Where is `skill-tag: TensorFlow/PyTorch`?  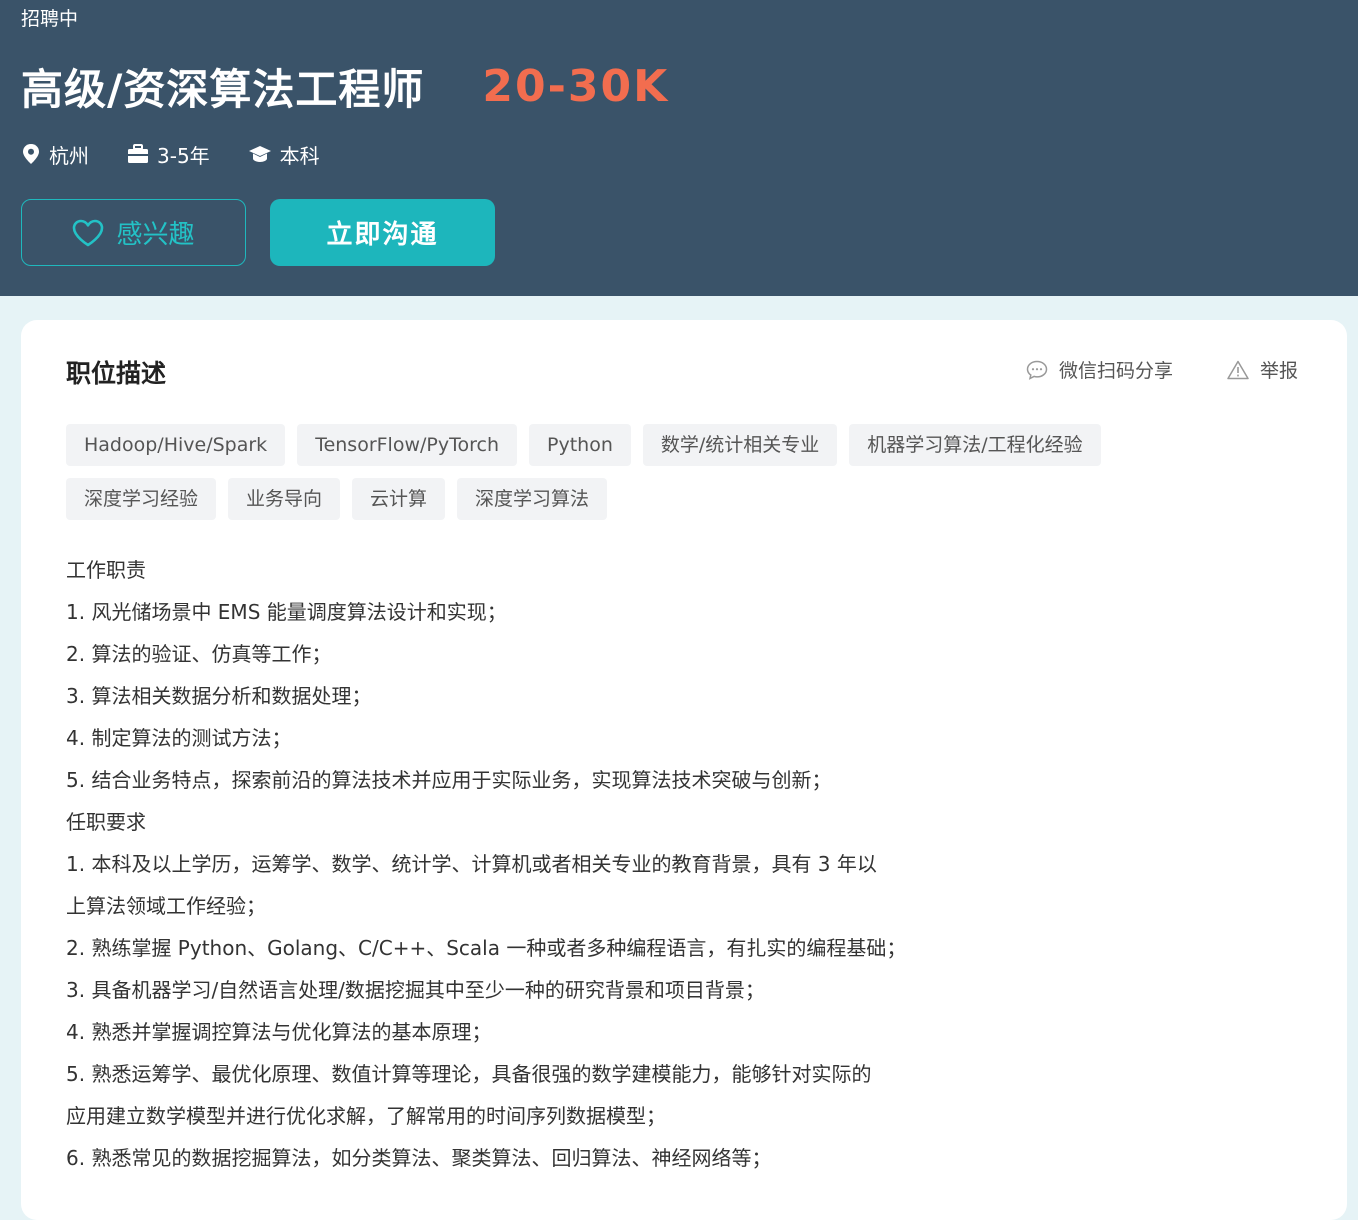
skill-tag: TensorFlow/PyTorch is located at coordinates (407, 445).